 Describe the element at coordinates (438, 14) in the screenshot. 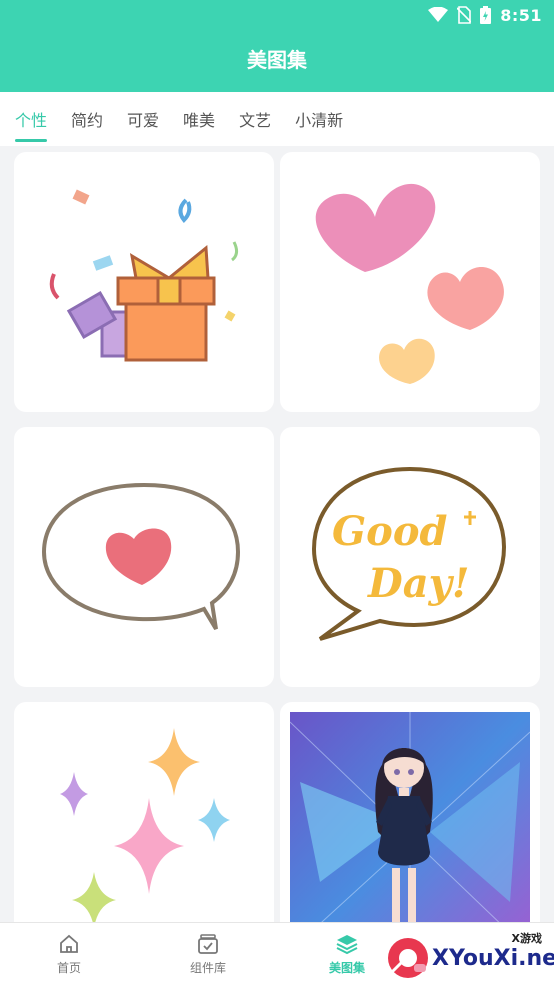

I see `wifi-icon` at that location.